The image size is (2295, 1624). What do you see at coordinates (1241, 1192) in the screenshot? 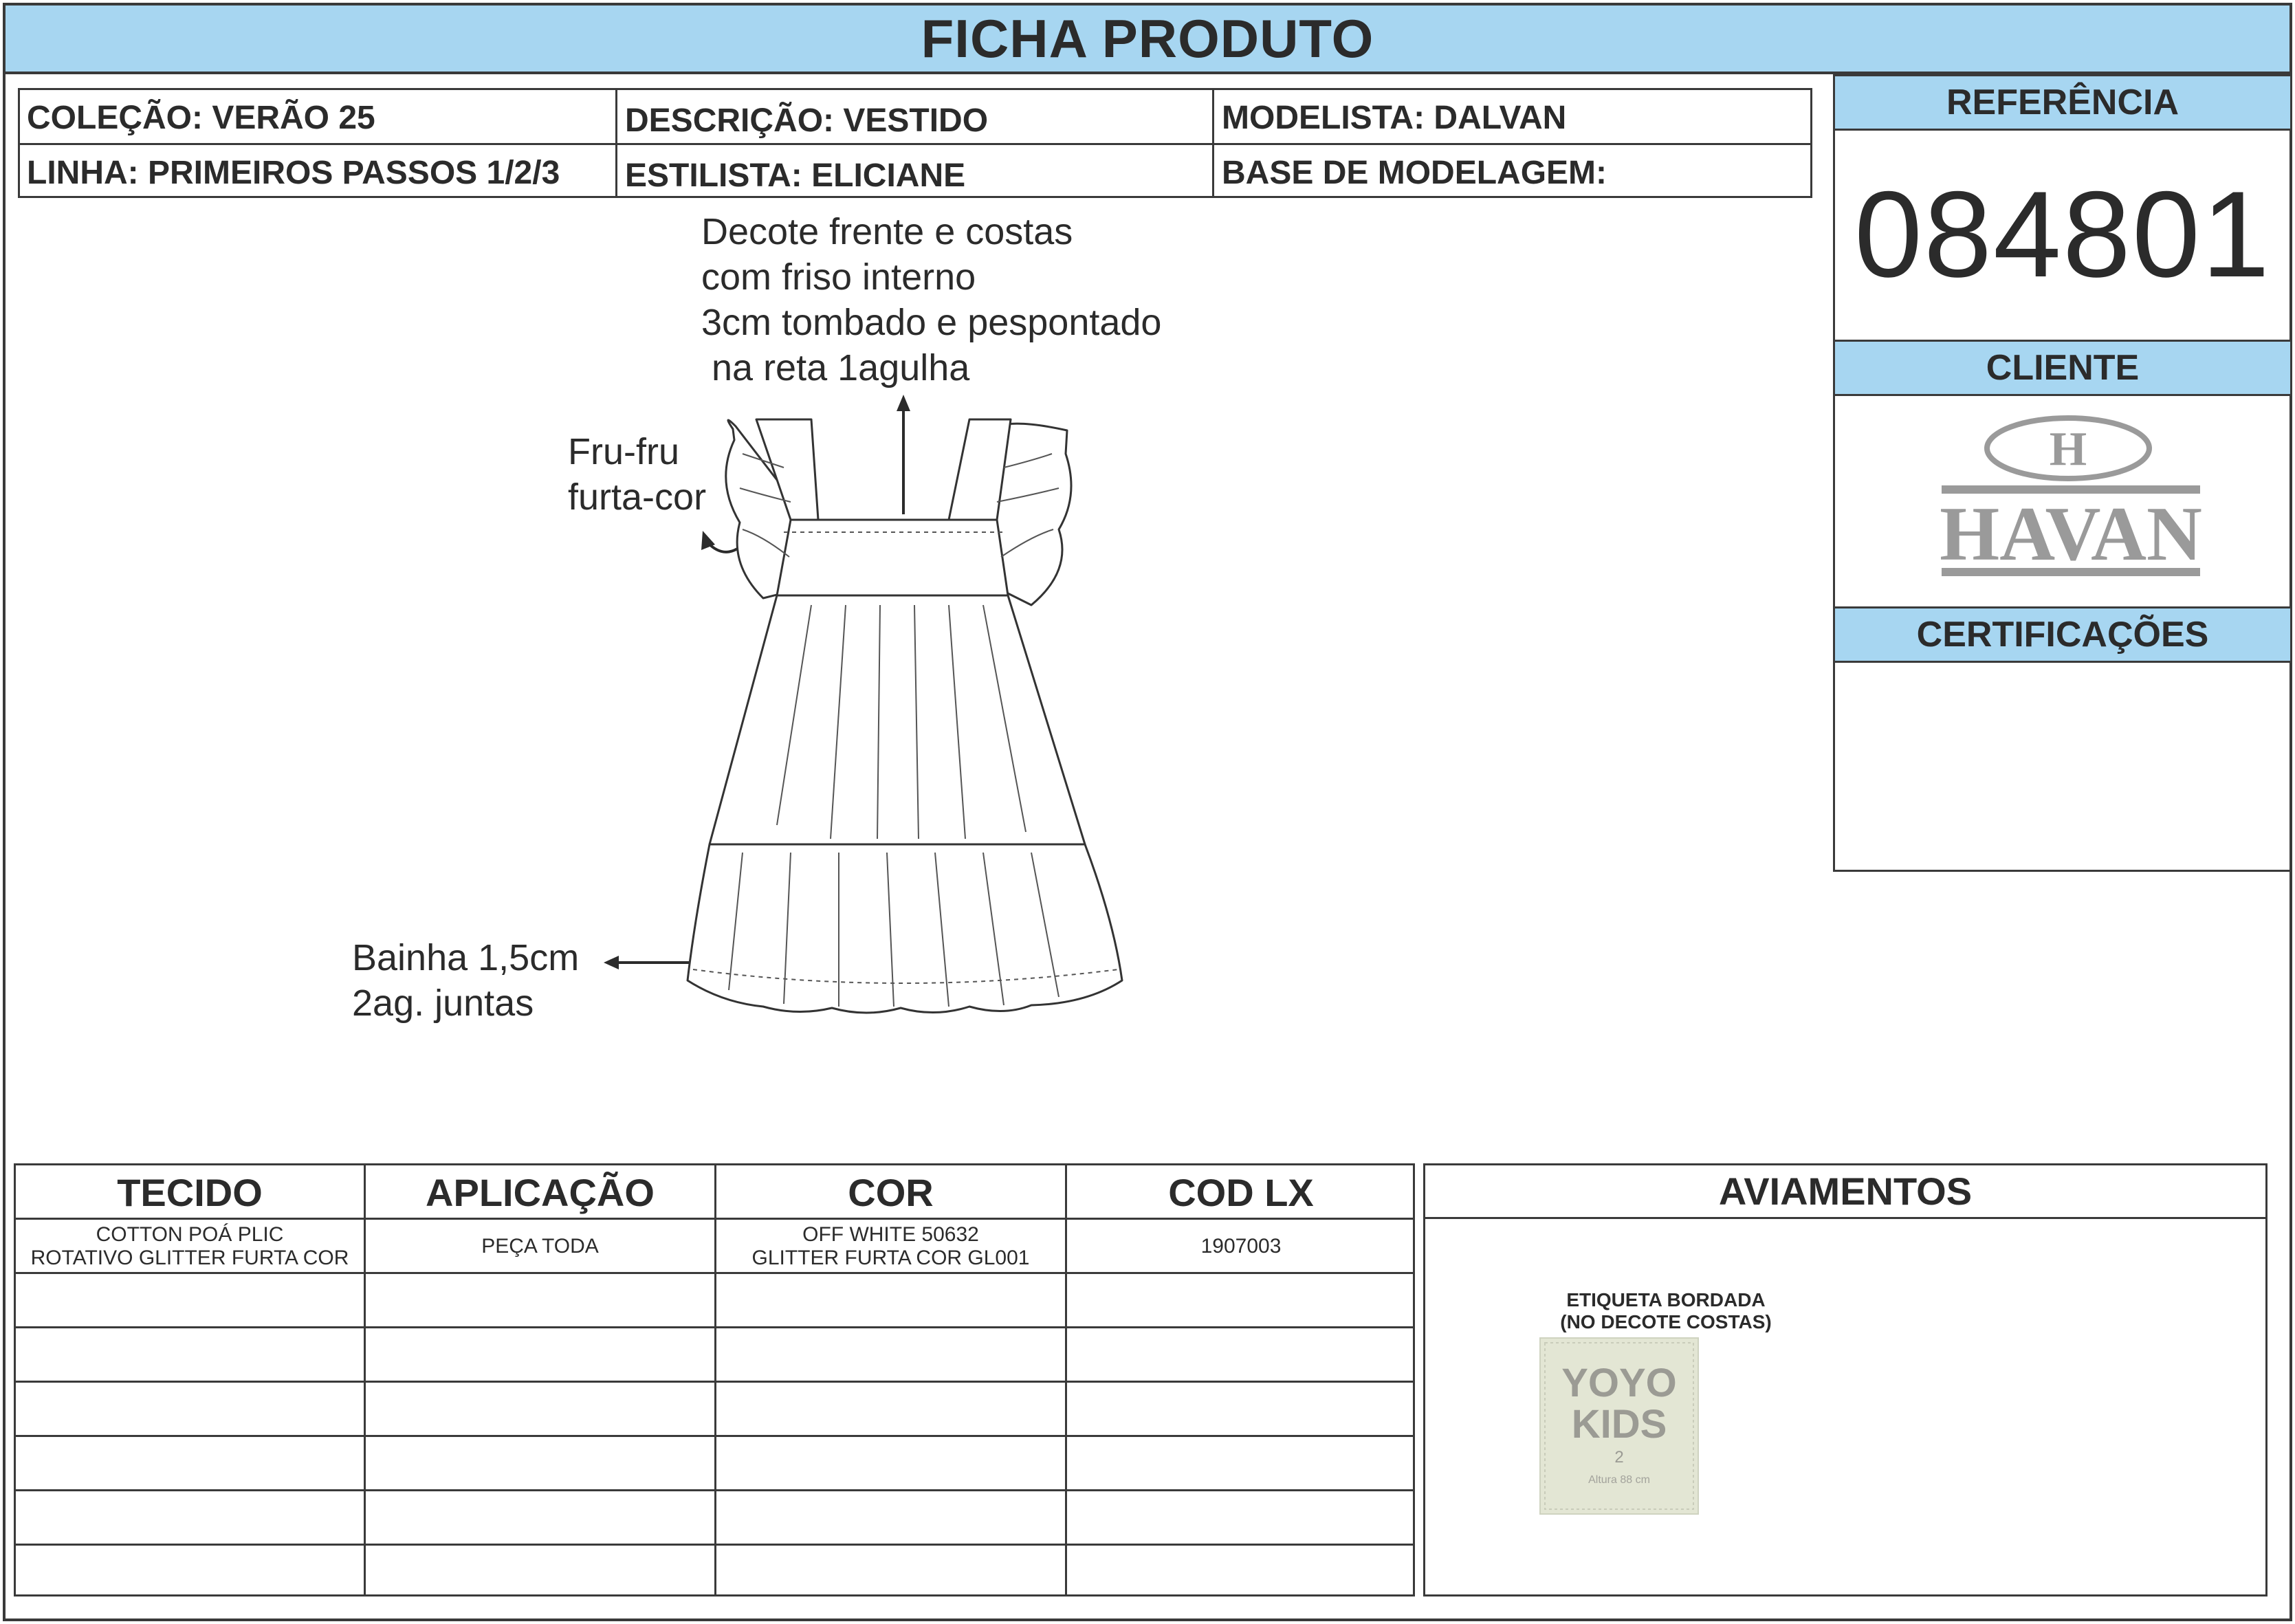
I see `header-cod-lx: COD LX` at bounding box center [1241, 1192].